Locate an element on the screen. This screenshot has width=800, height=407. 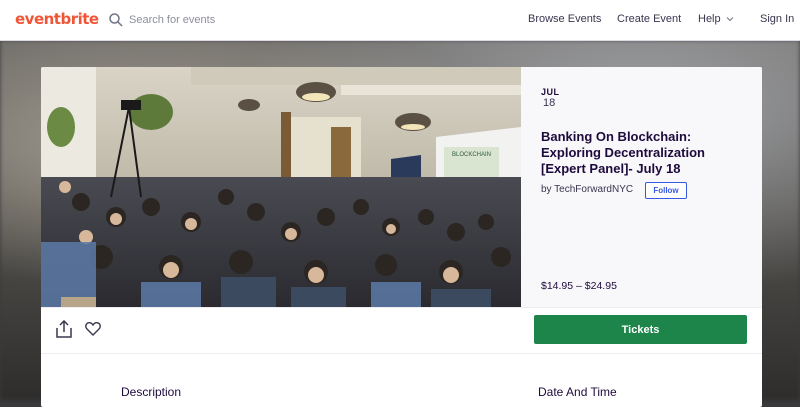
help-menu: Help is located at coordinates (716, 19).